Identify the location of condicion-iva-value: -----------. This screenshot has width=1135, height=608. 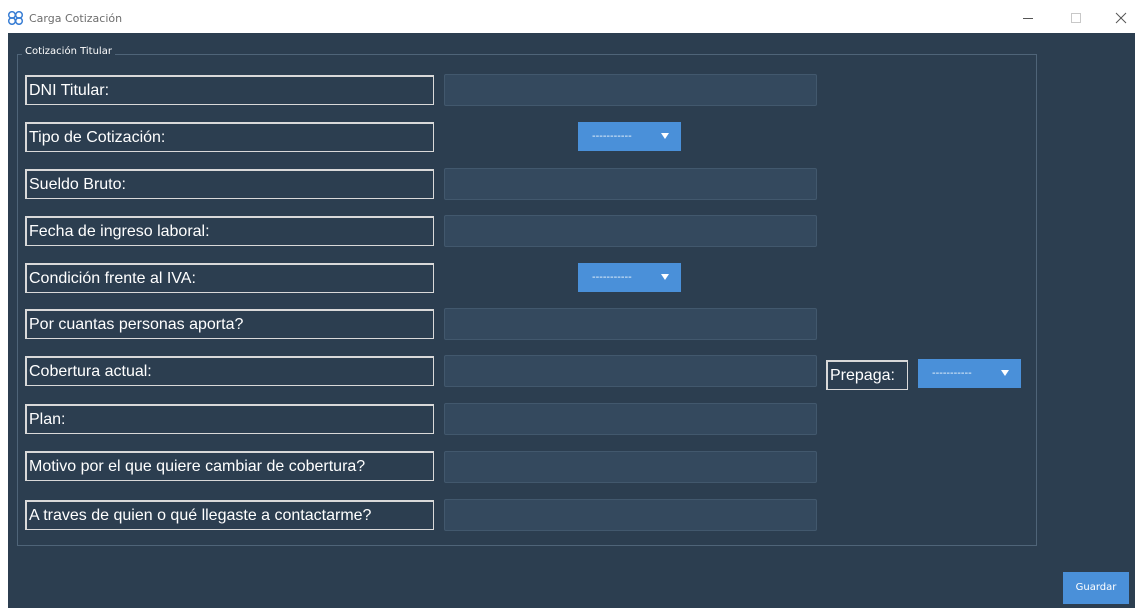
(612, 277).